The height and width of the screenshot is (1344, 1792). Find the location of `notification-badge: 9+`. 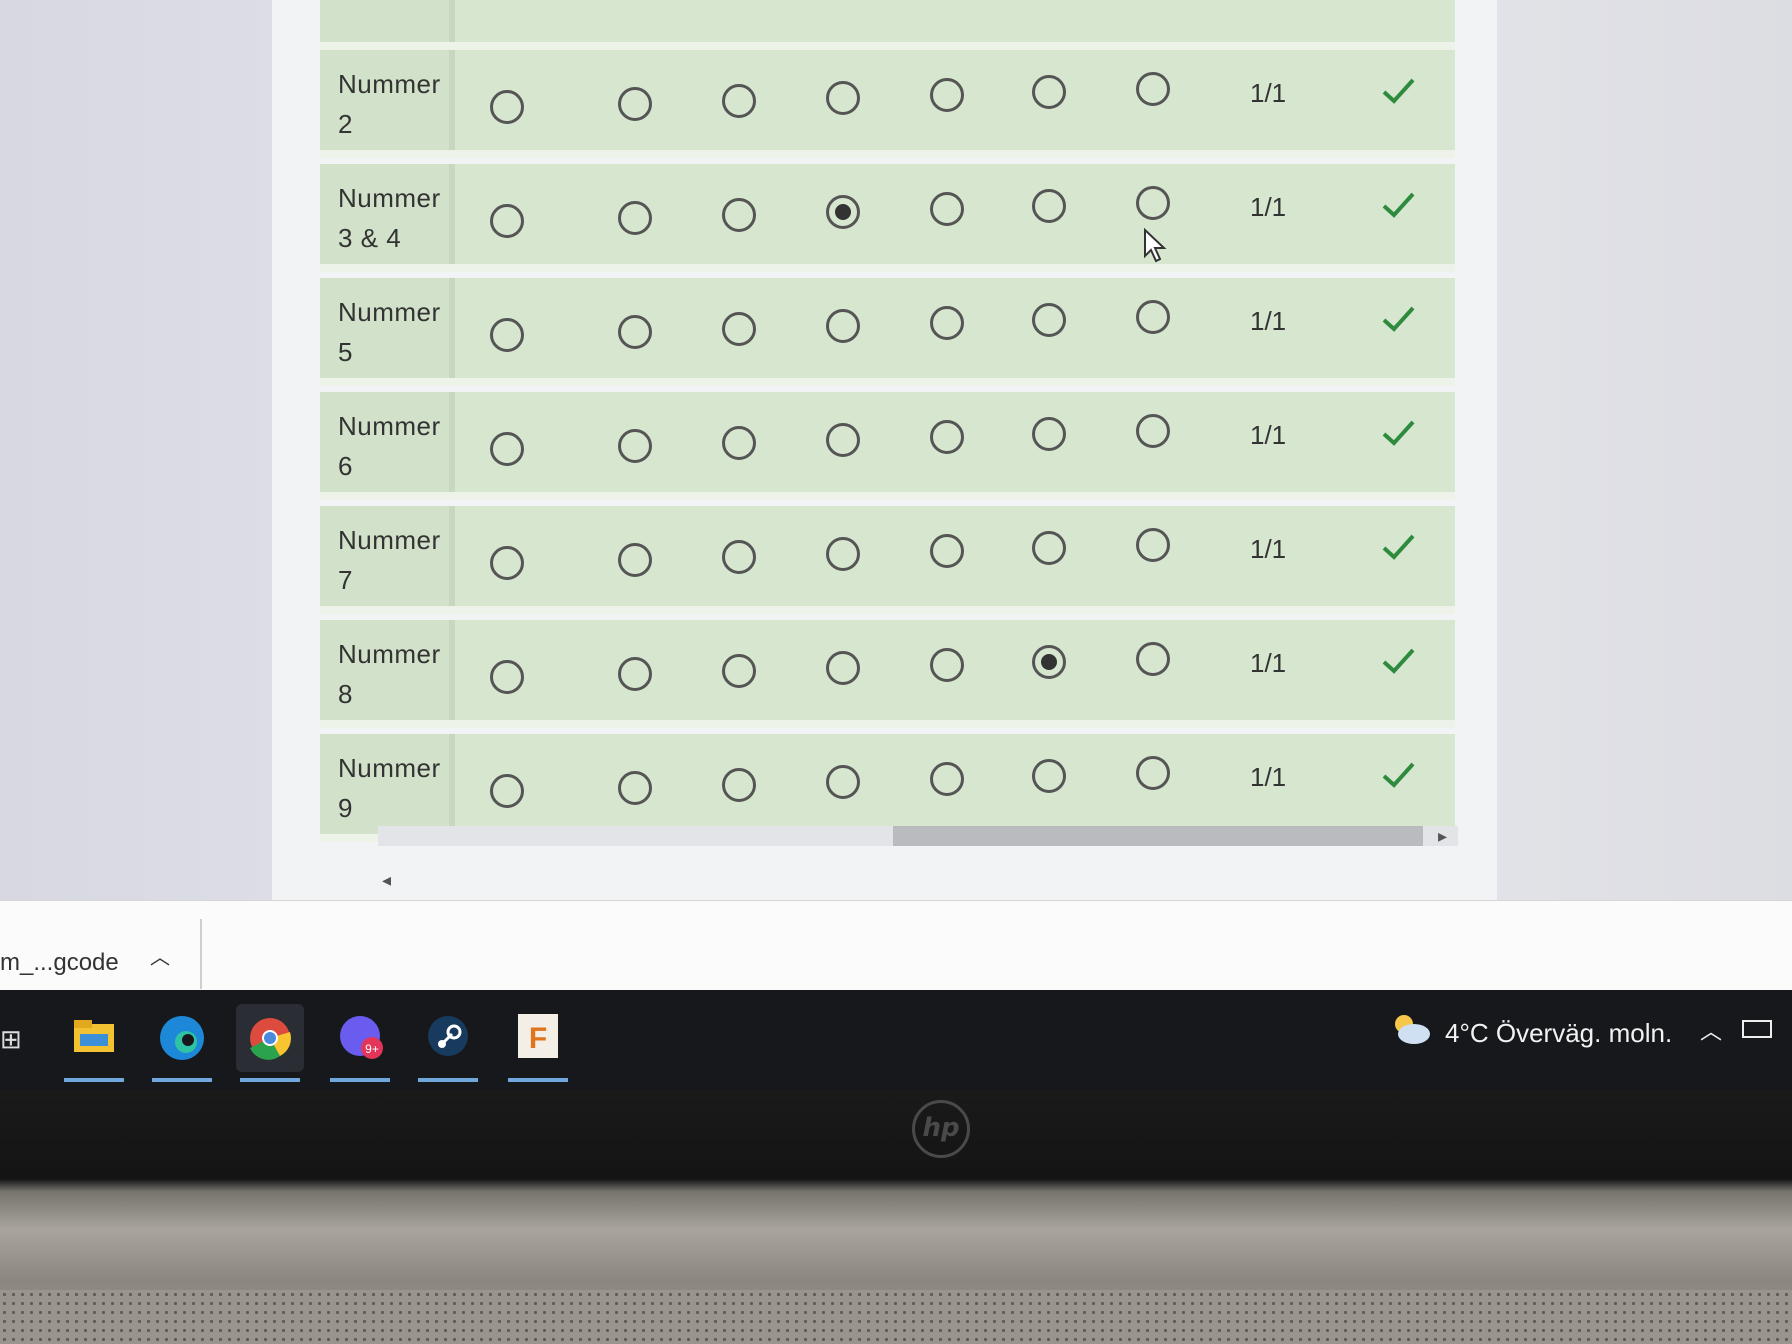

notification-badge: 9+ is located at coordinates (372, 1049).